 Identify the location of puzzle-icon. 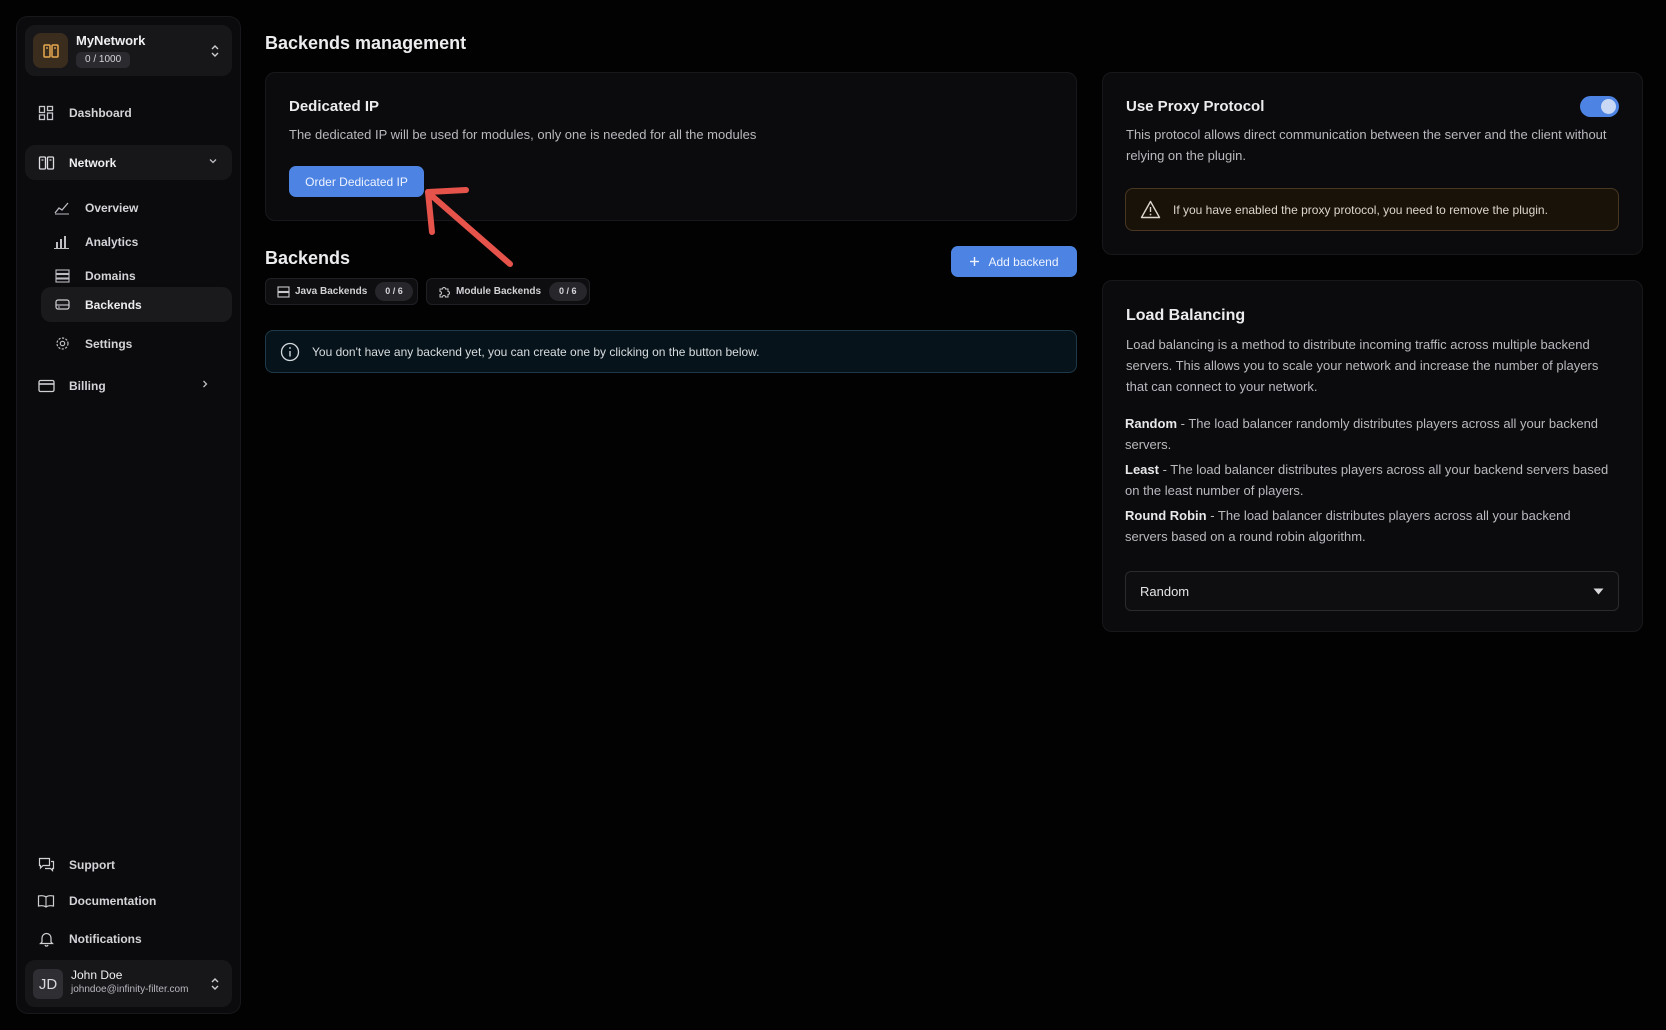
(444, 292).